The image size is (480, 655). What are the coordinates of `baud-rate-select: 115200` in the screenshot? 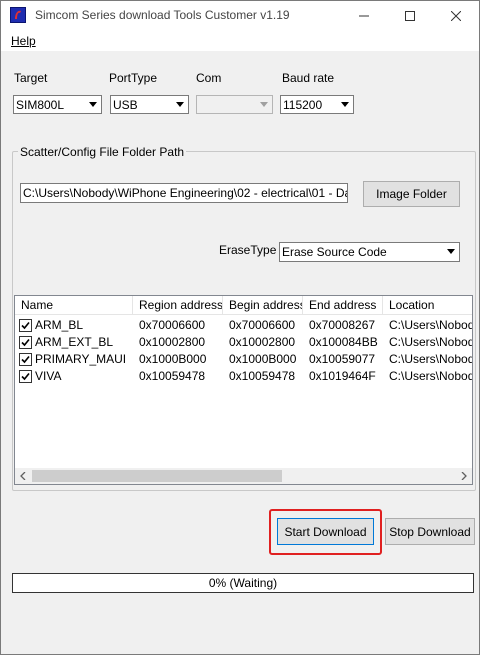 It's located at (317, 104).